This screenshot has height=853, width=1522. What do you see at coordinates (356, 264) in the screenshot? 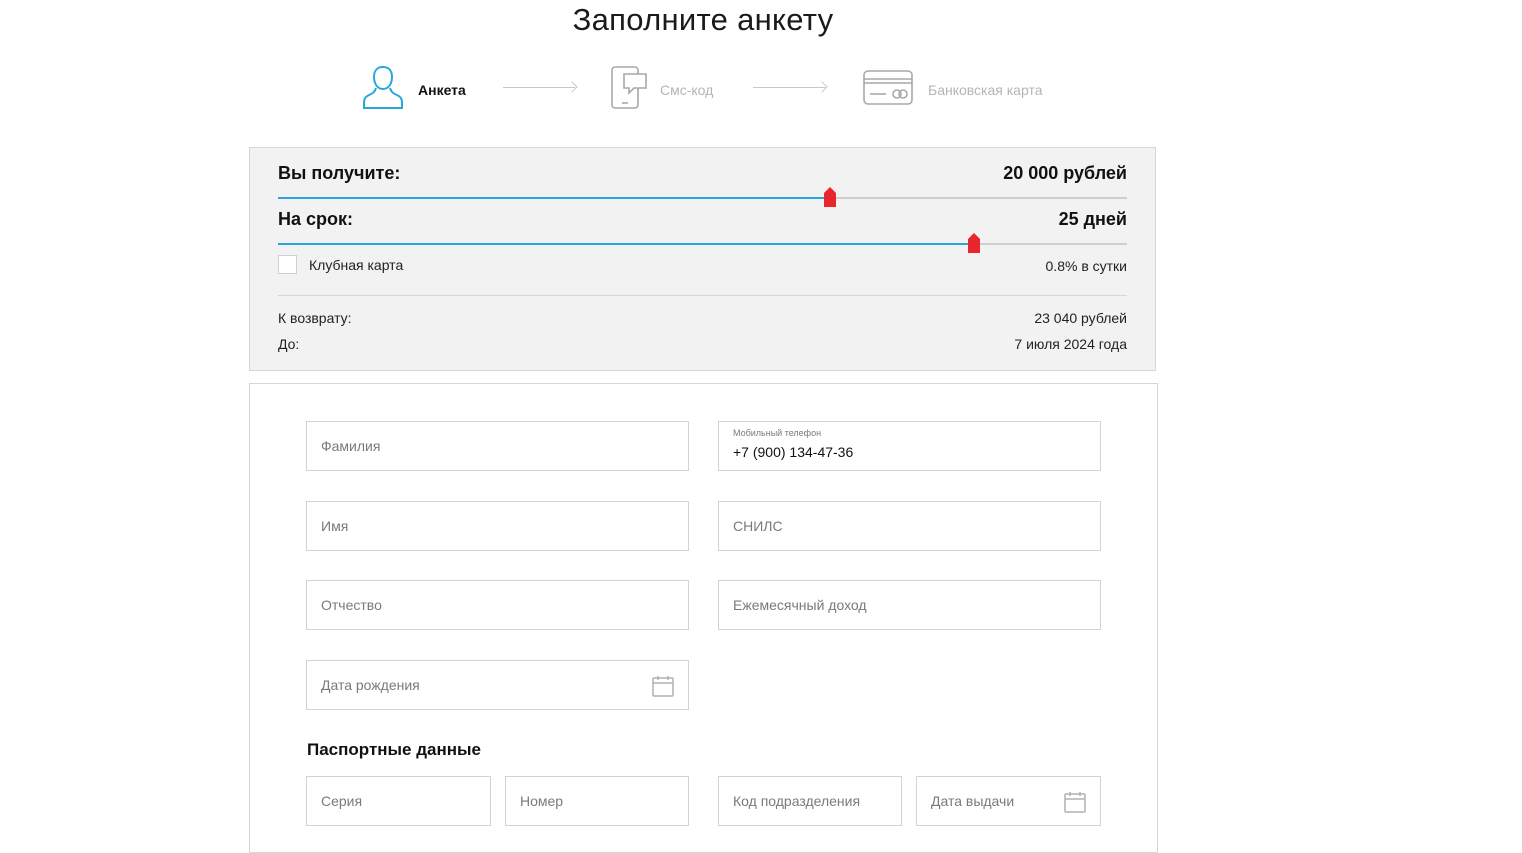
I see `club-card-label: Клубная карта` at bounding box center [356, 264].